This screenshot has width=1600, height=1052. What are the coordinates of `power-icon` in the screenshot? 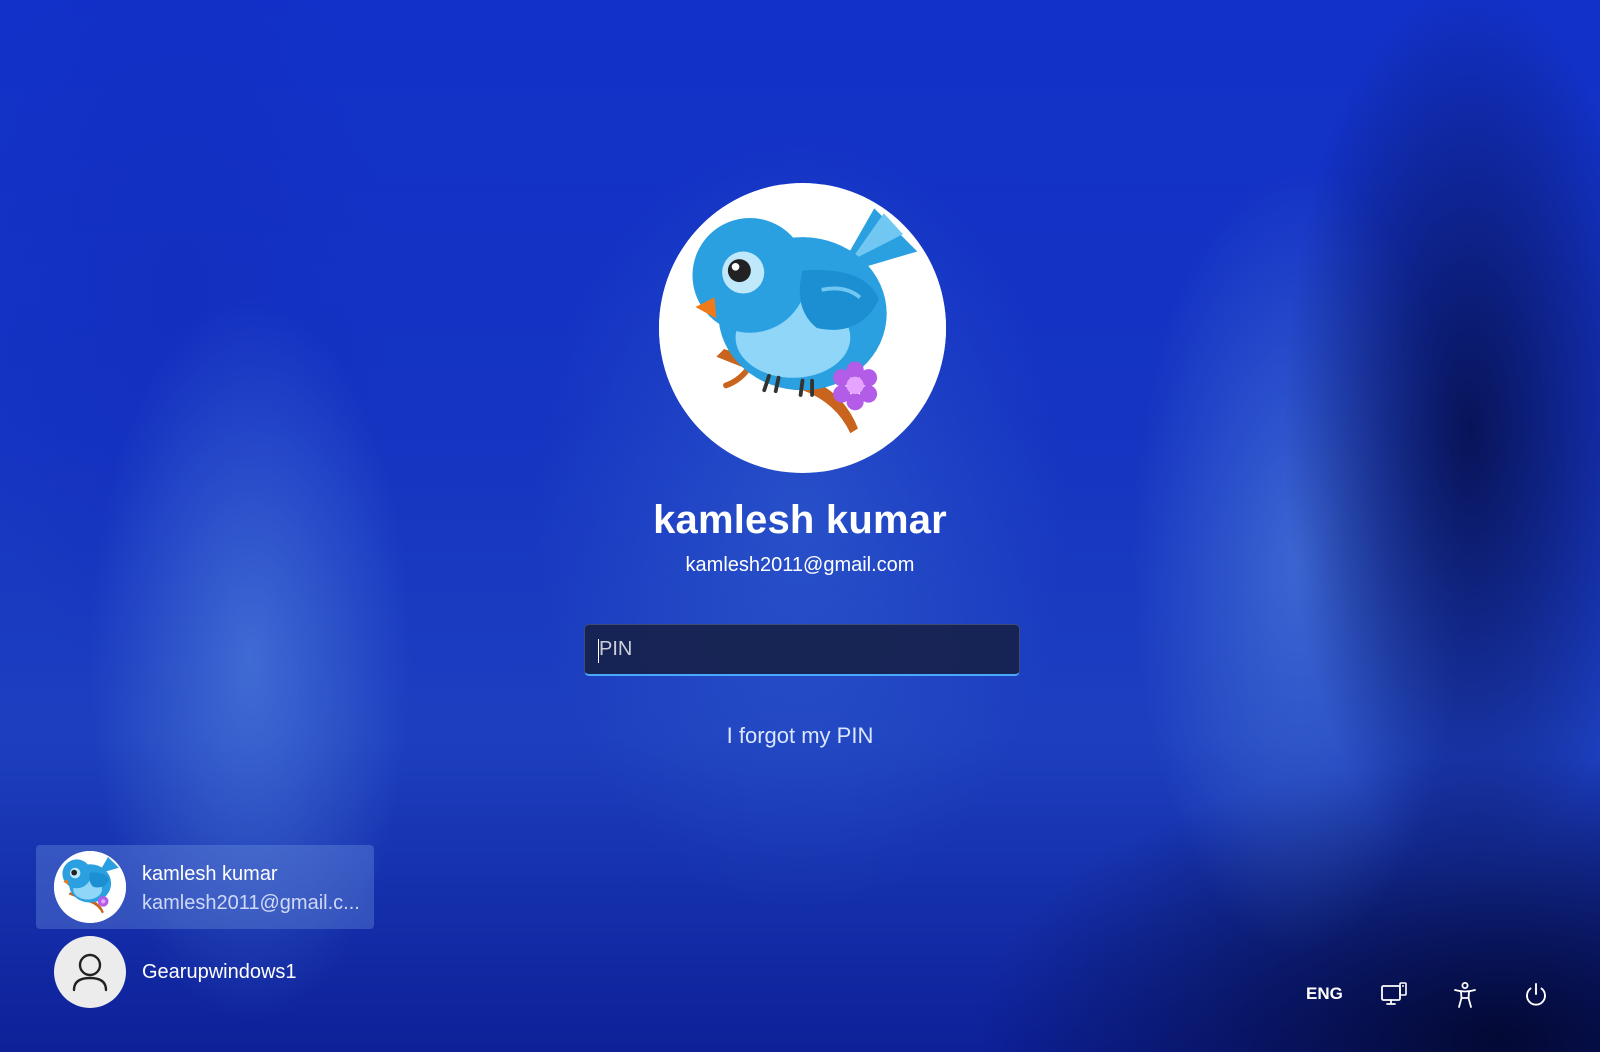 It's located at (1536, 995).